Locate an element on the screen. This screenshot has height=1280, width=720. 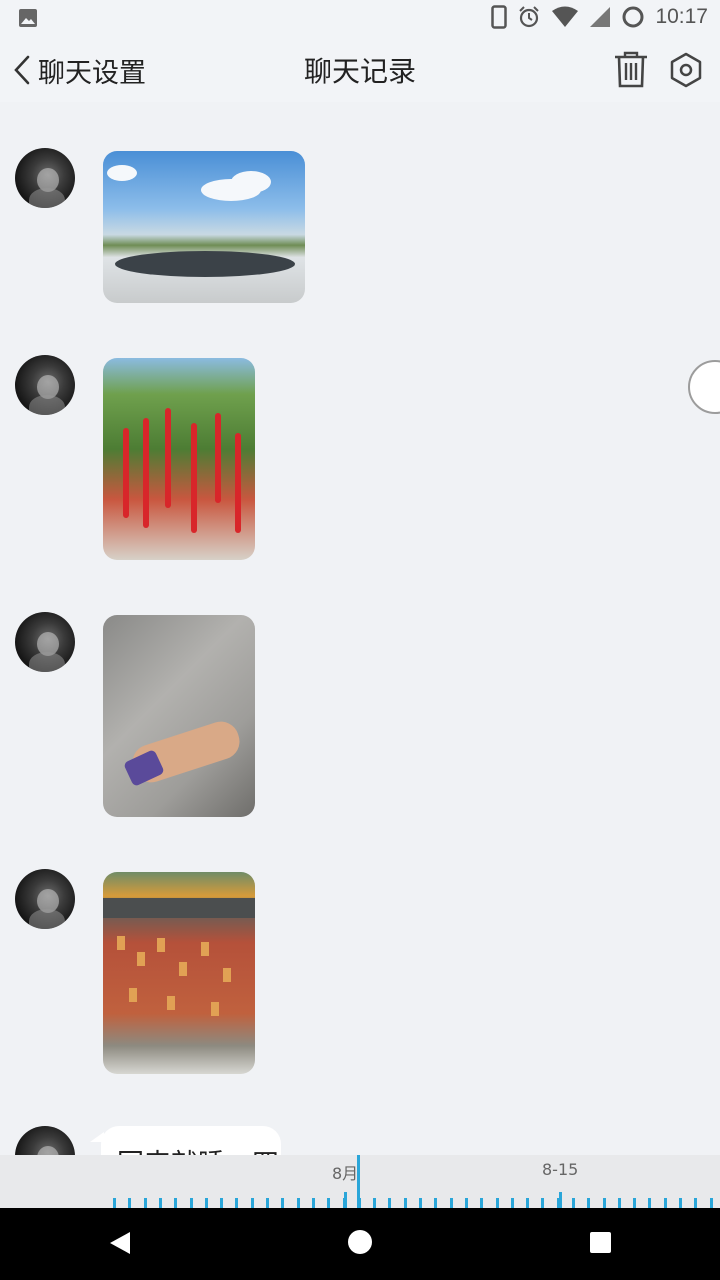
signal-icon is located at coordinates (600, 17).